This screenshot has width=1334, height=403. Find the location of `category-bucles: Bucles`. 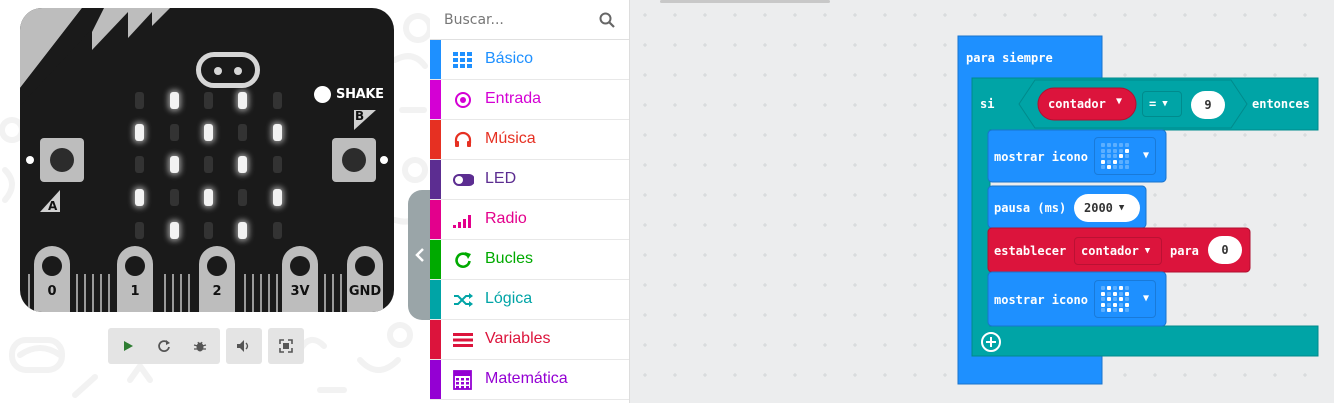

category-bucles: Bucles is located at coordinates (529, 260).